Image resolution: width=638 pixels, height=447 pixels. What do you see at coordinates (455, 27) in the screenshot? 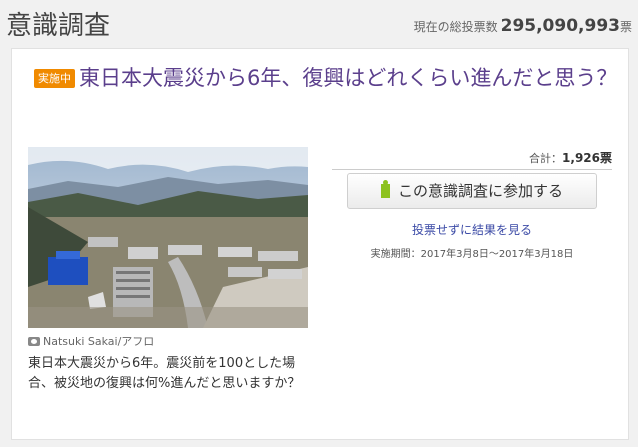
I see `total-votes-label: 現在の総投票数` at bounding box center [455, 27].